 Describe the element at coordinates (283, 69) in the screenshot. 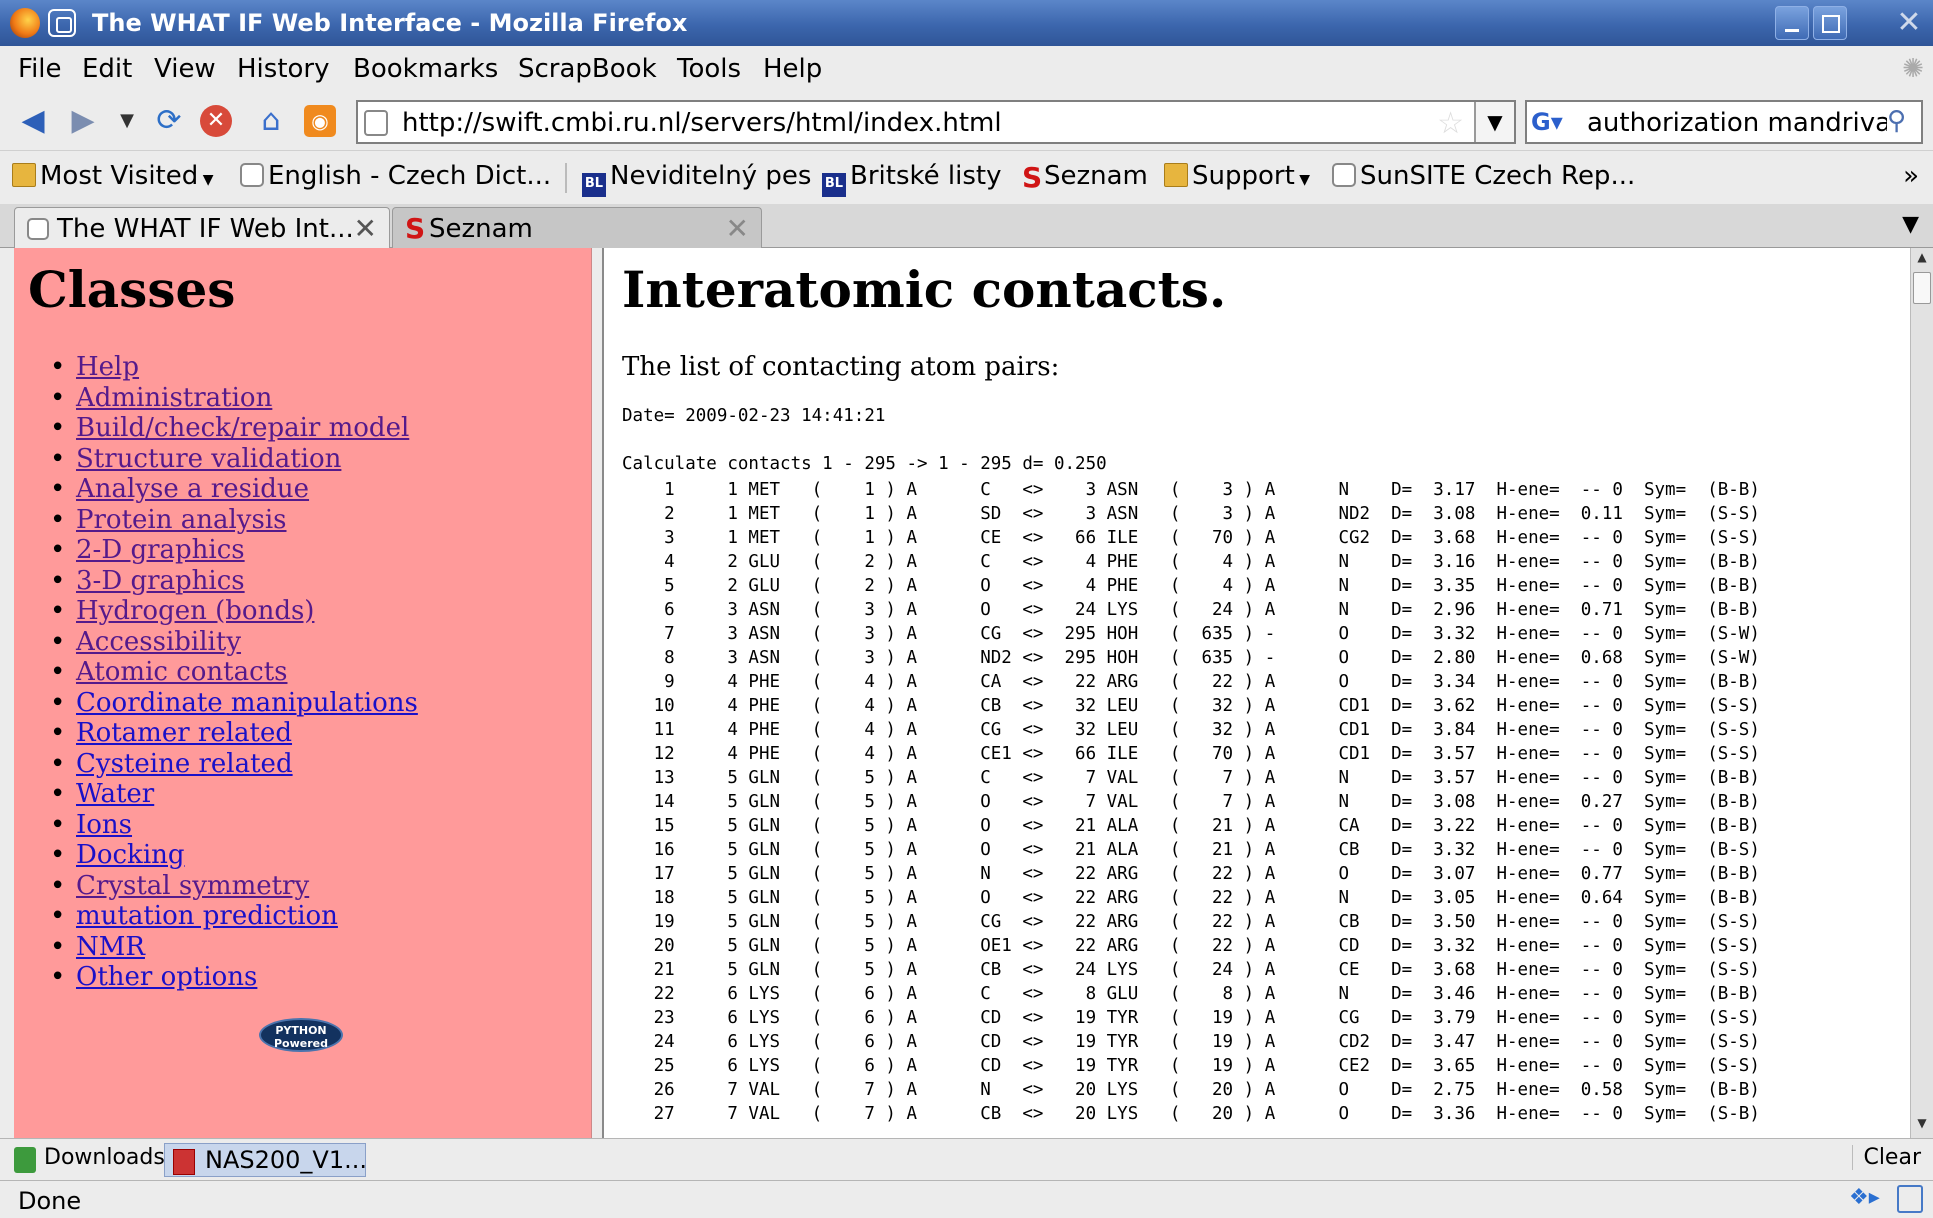

I see `menu-history: History` at that location.